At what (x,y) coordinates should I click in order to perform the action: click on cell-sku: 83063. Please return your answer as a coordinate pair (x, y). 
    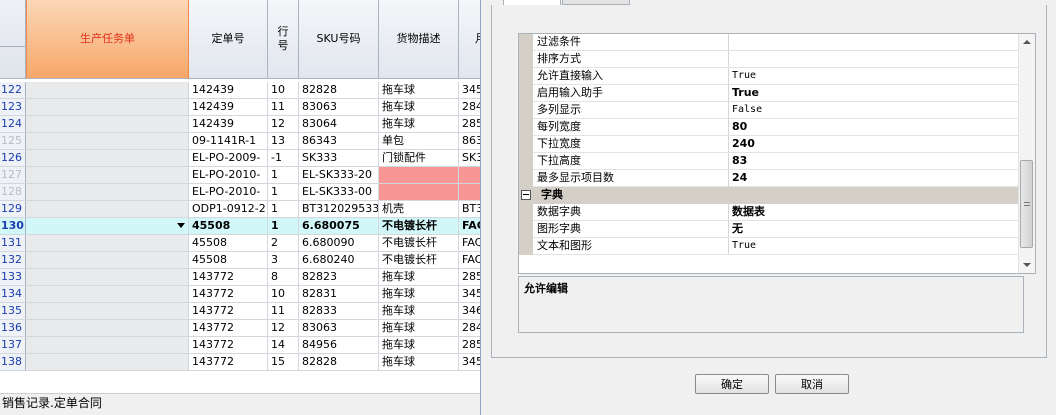
    Looking at the image, I should click on (339, 328).